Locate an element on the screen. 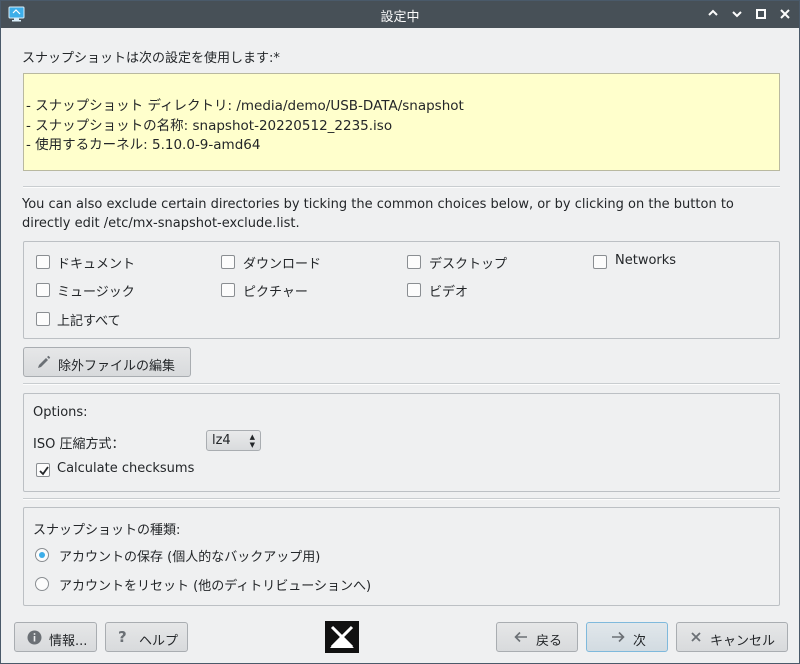 This screenshot has height=664, width=800. cancel-button: キャンセル is located at coordinates (732, 637).